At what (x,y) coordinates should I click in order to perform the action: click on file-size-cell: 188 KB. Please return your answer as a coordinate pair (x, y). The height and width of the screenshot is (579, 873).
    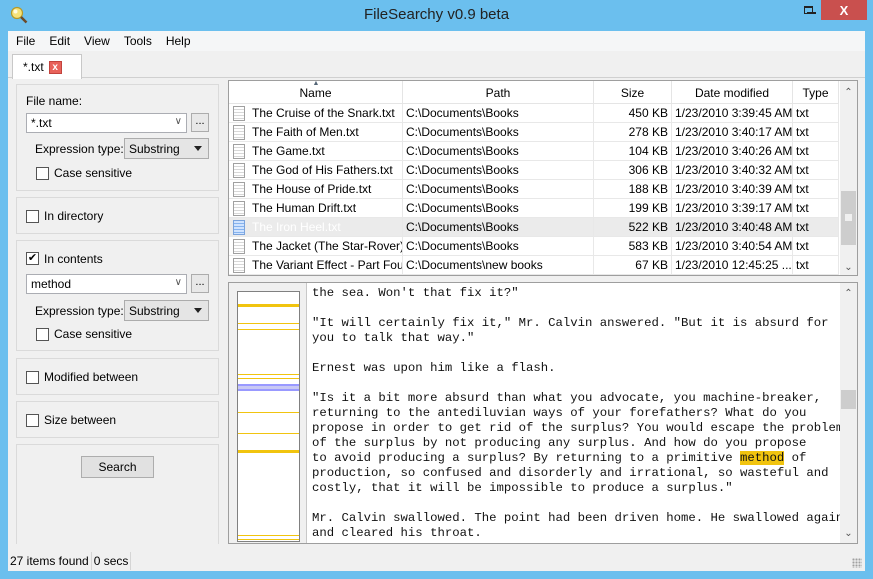
    Looking at the image, I should click on (633, 189).